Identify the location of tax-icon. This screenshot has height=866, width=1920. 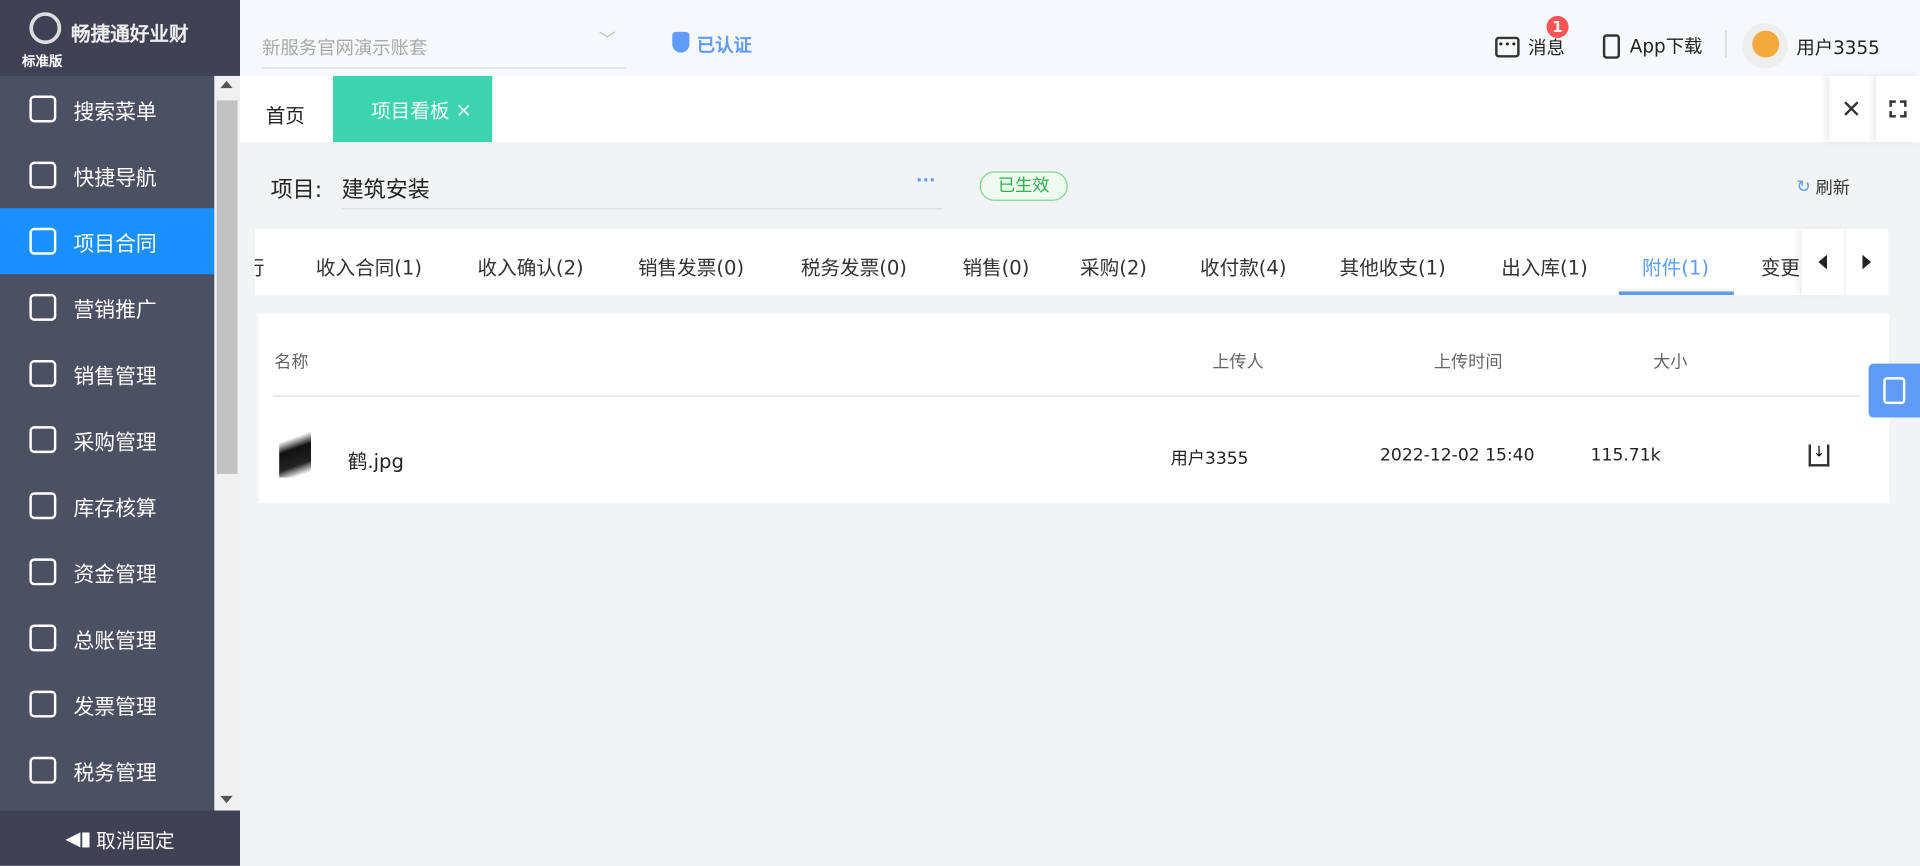
(43, 770).